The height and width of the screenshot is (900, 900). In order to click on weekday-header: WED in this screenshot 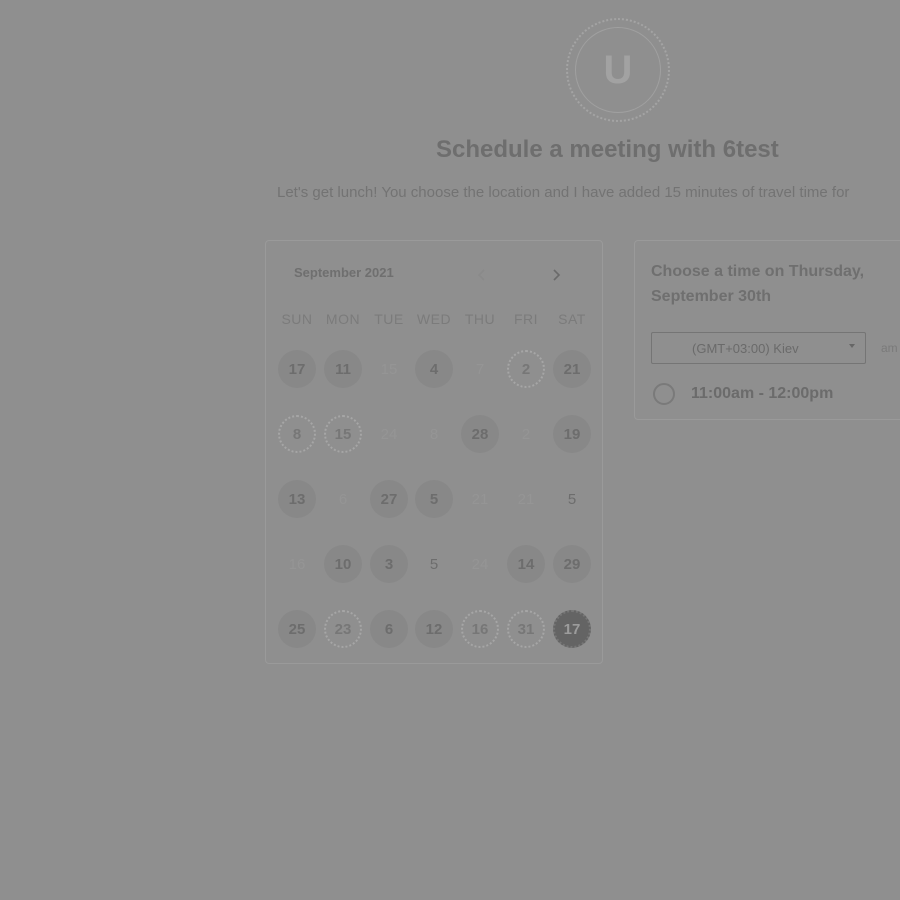, I will do `click(434, 319)`.